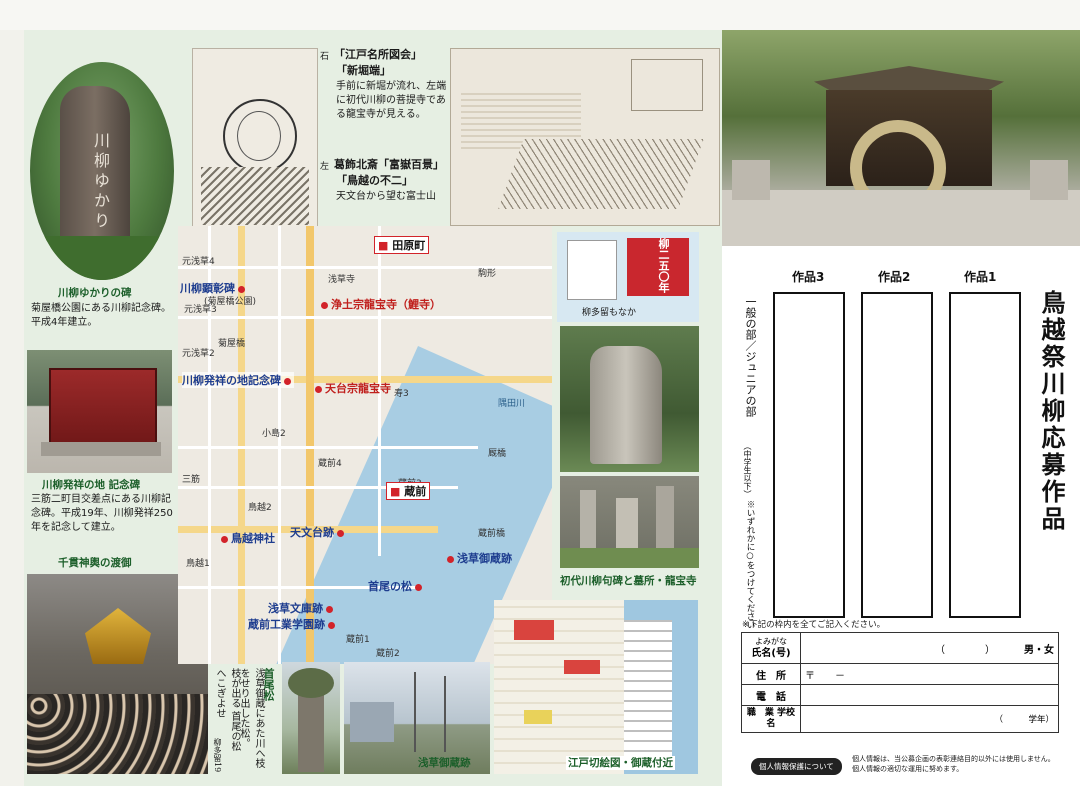 The width and height of the screenshot is (1080, 786). Describe the element at coordinates (628, 581) in the screenshot. I see `caption-tomb: 初代川柳句碑と墓所・龍宝寺` at that location.